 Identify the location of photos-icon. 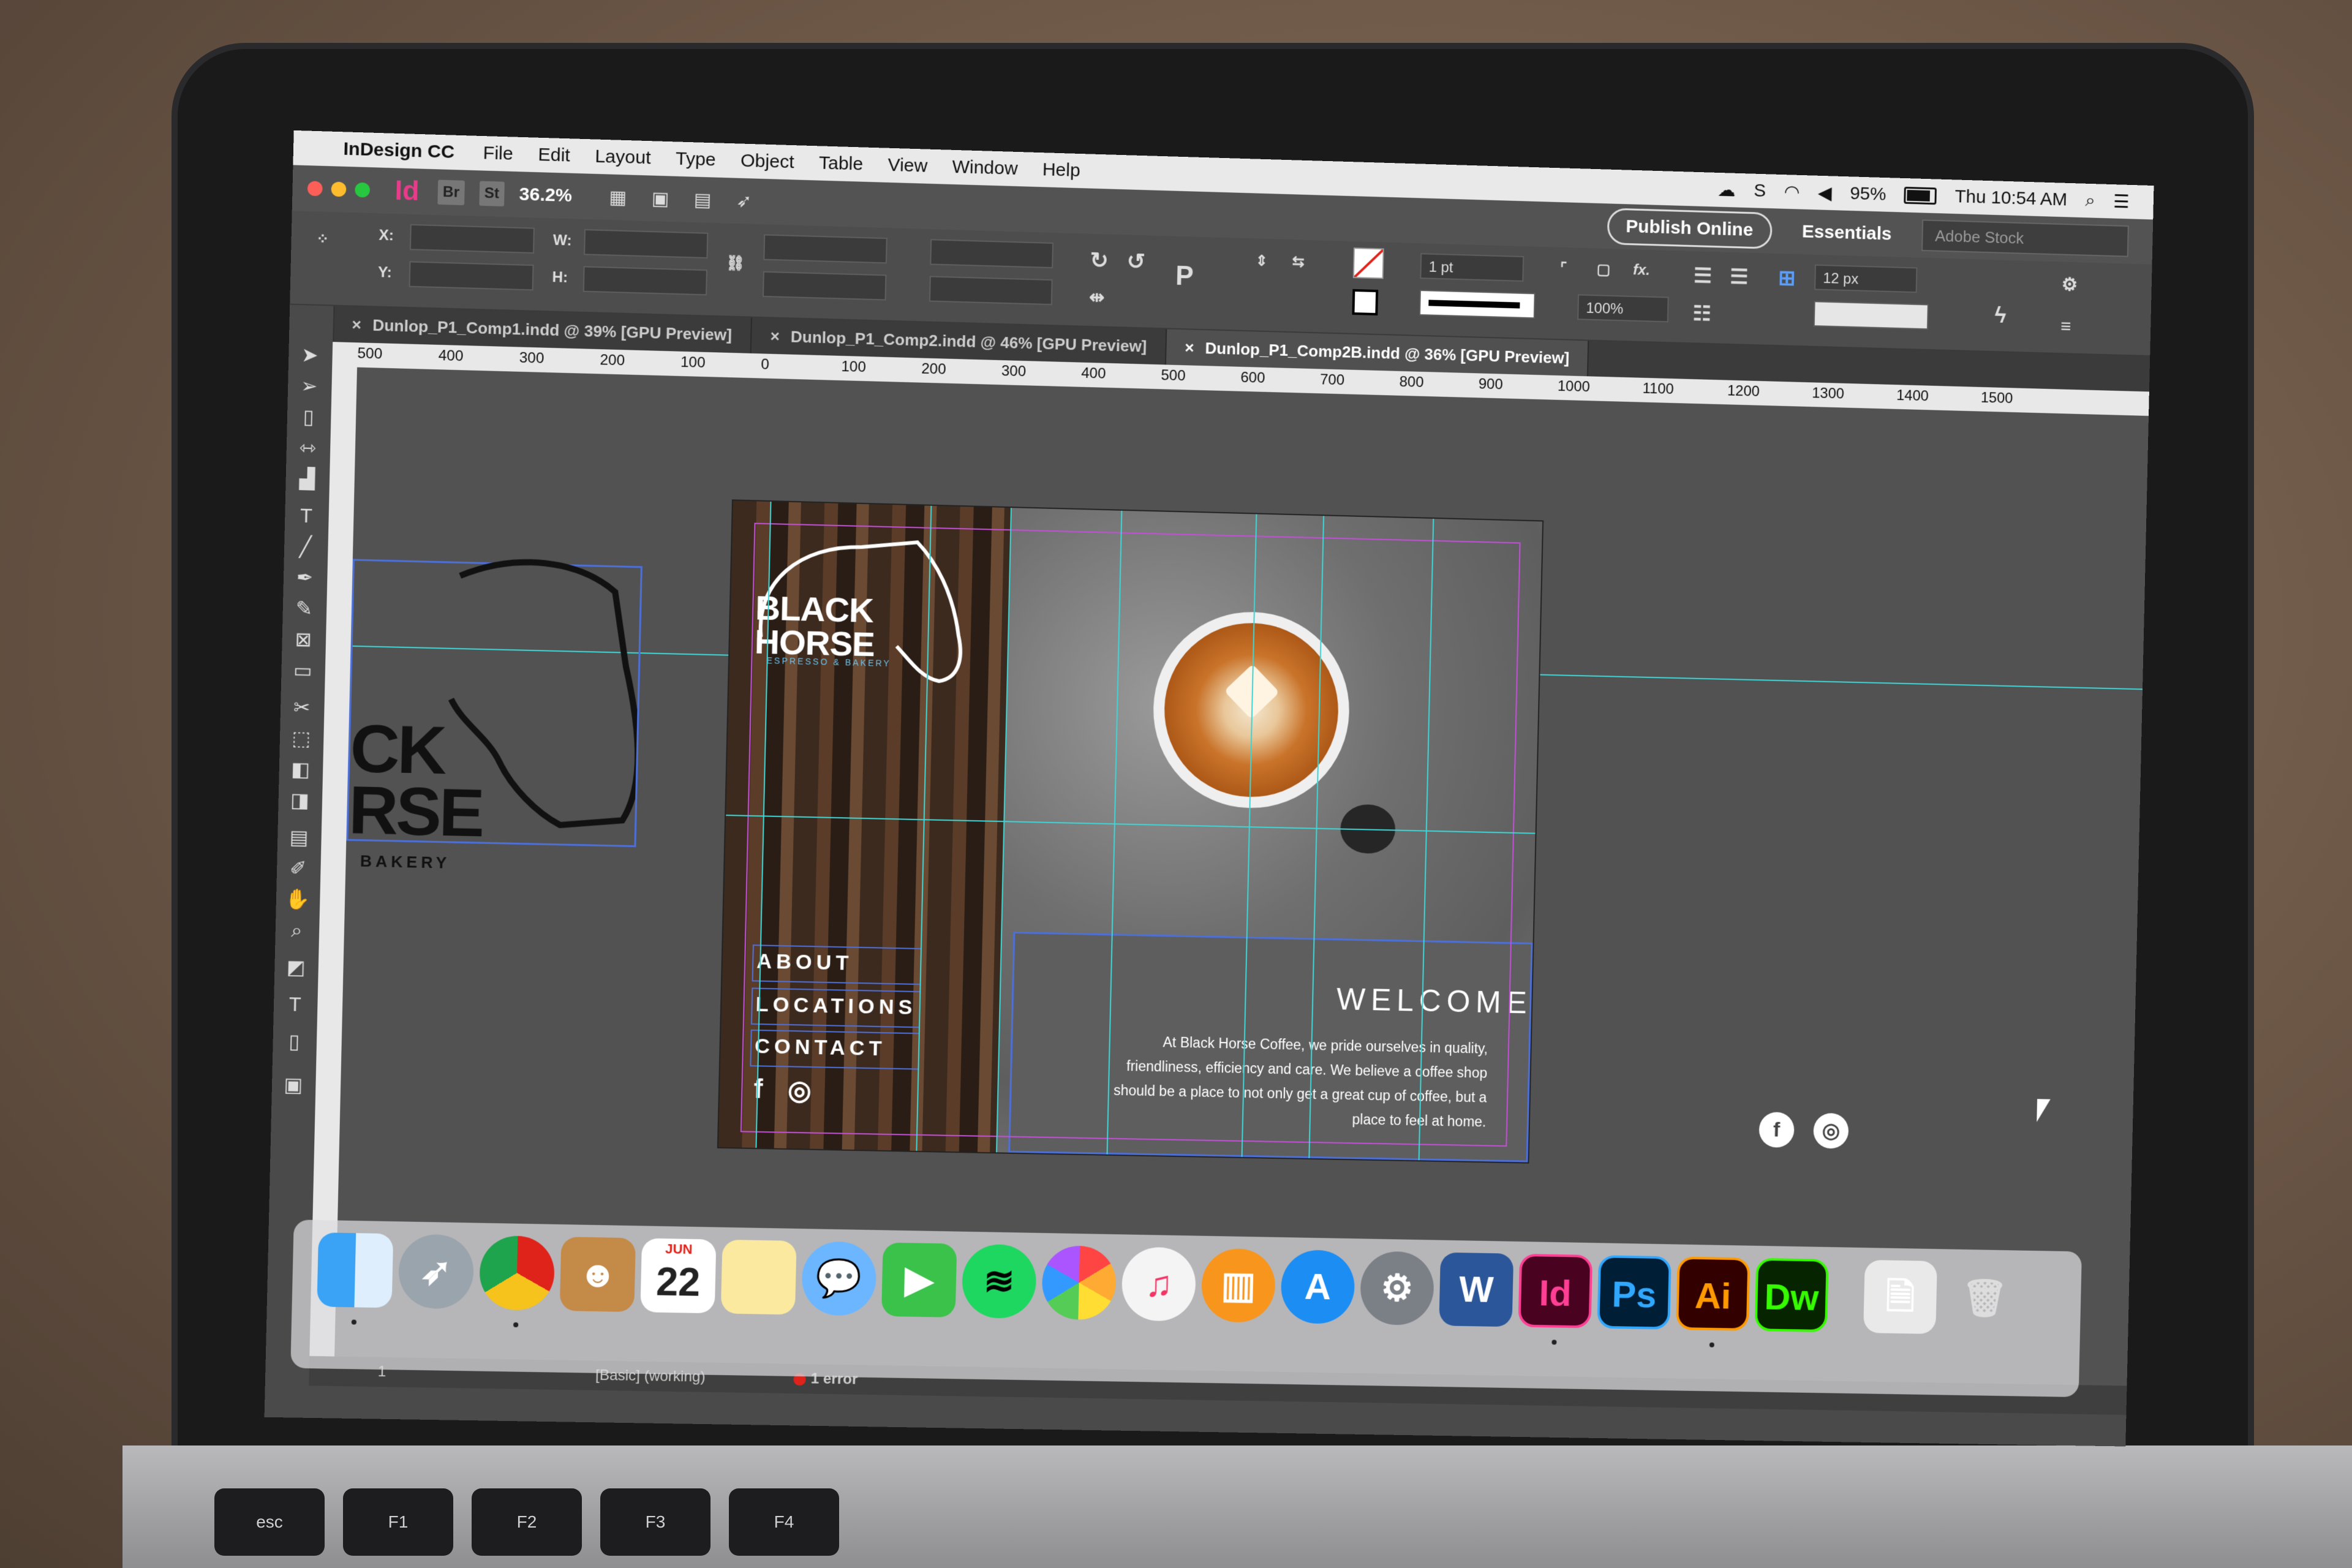
(1079, 1283).